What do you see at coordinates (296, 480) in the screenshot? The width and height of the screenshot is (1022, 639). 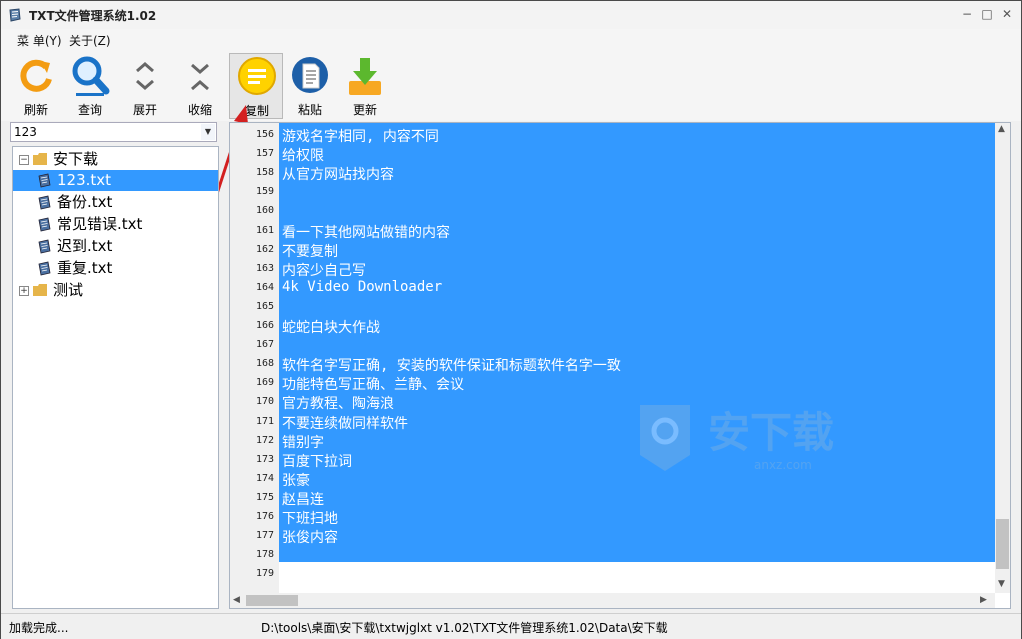 I see `editor-line: 张豪` at bounding box center [296, 480].